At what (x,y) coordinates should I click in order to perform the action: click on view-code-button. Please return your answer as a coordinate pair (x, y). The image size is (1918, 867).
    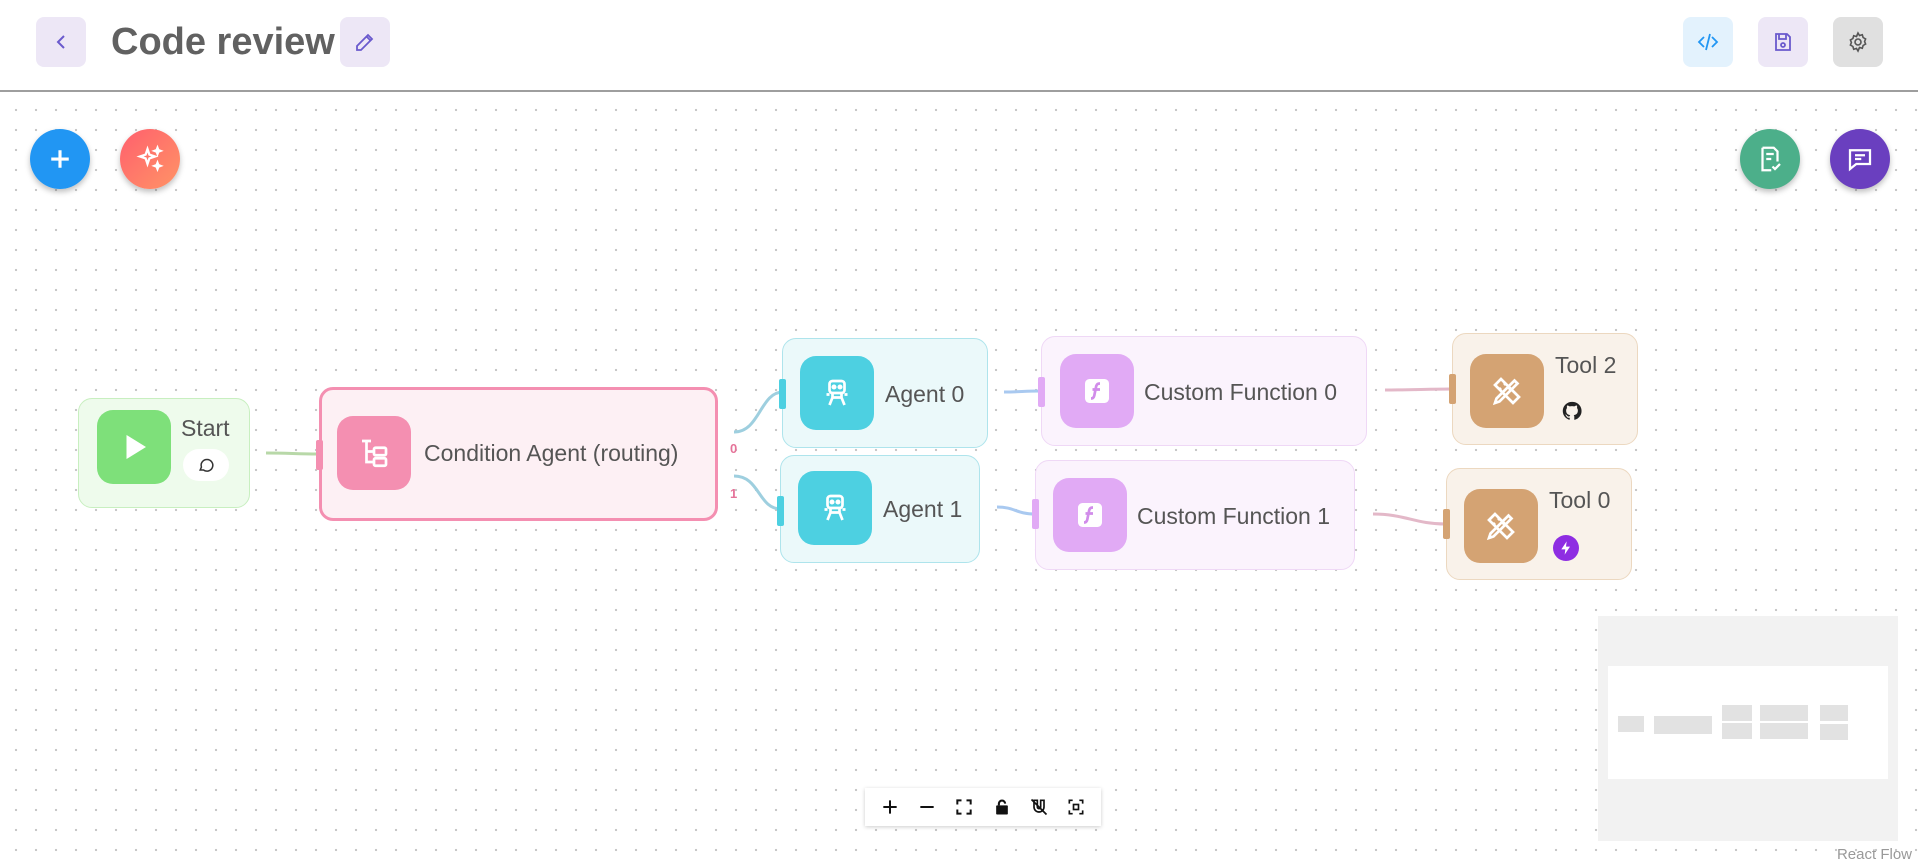
    Looking at the image, I should click on (1708, 42).